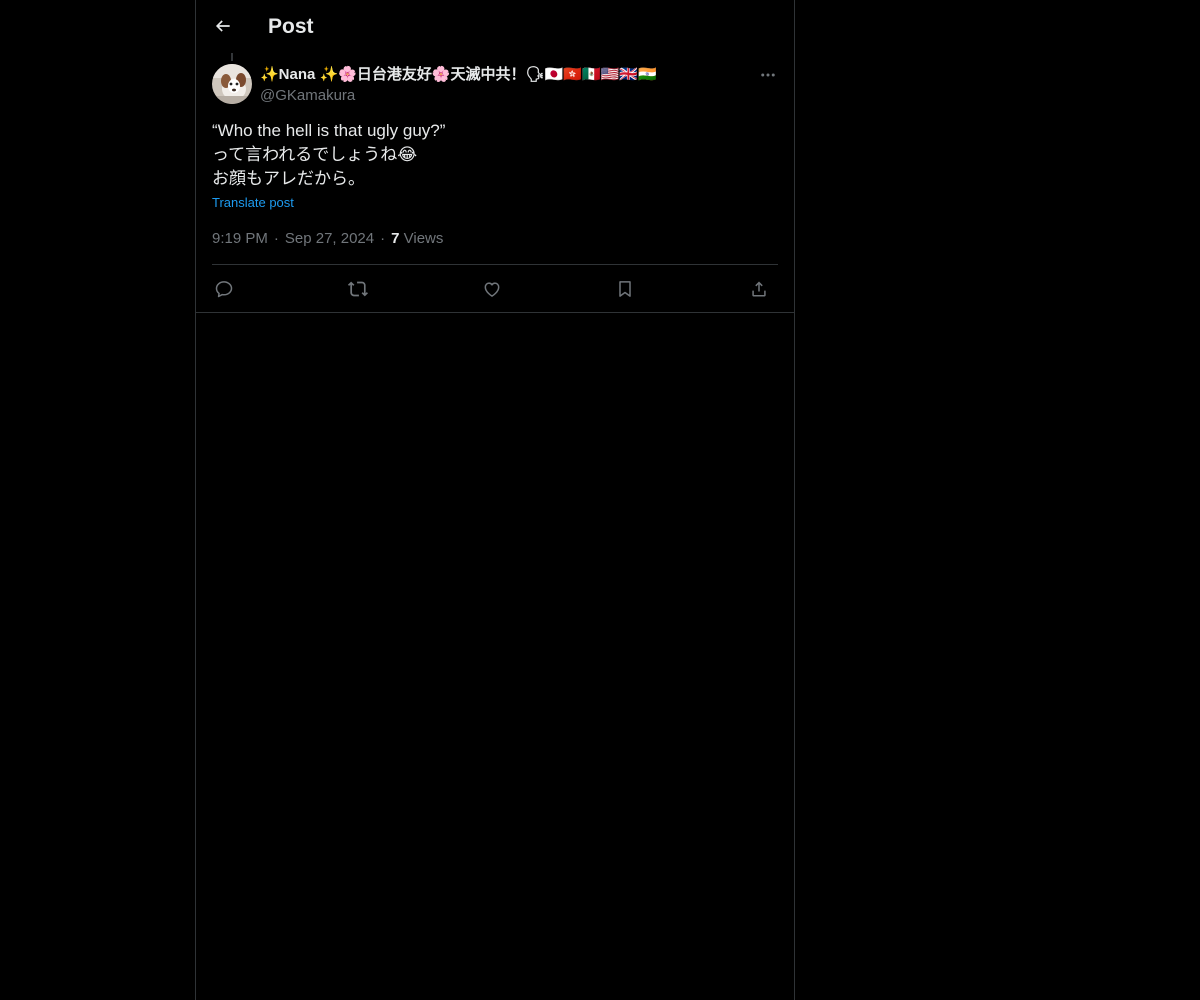 The width and height of the screenshot is (1200, 1000). I want to click on author-avatar, so click(232, 84).